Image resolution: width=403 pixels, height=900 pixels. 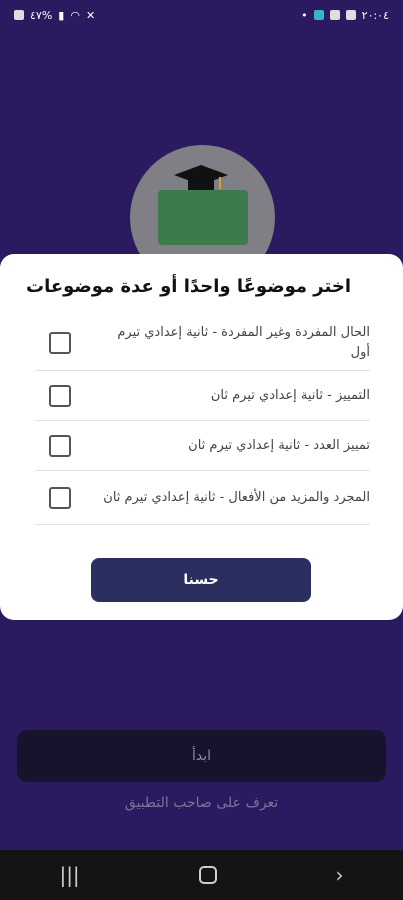 I want to click on whatsapp-icon, so click(x=334, y=15).